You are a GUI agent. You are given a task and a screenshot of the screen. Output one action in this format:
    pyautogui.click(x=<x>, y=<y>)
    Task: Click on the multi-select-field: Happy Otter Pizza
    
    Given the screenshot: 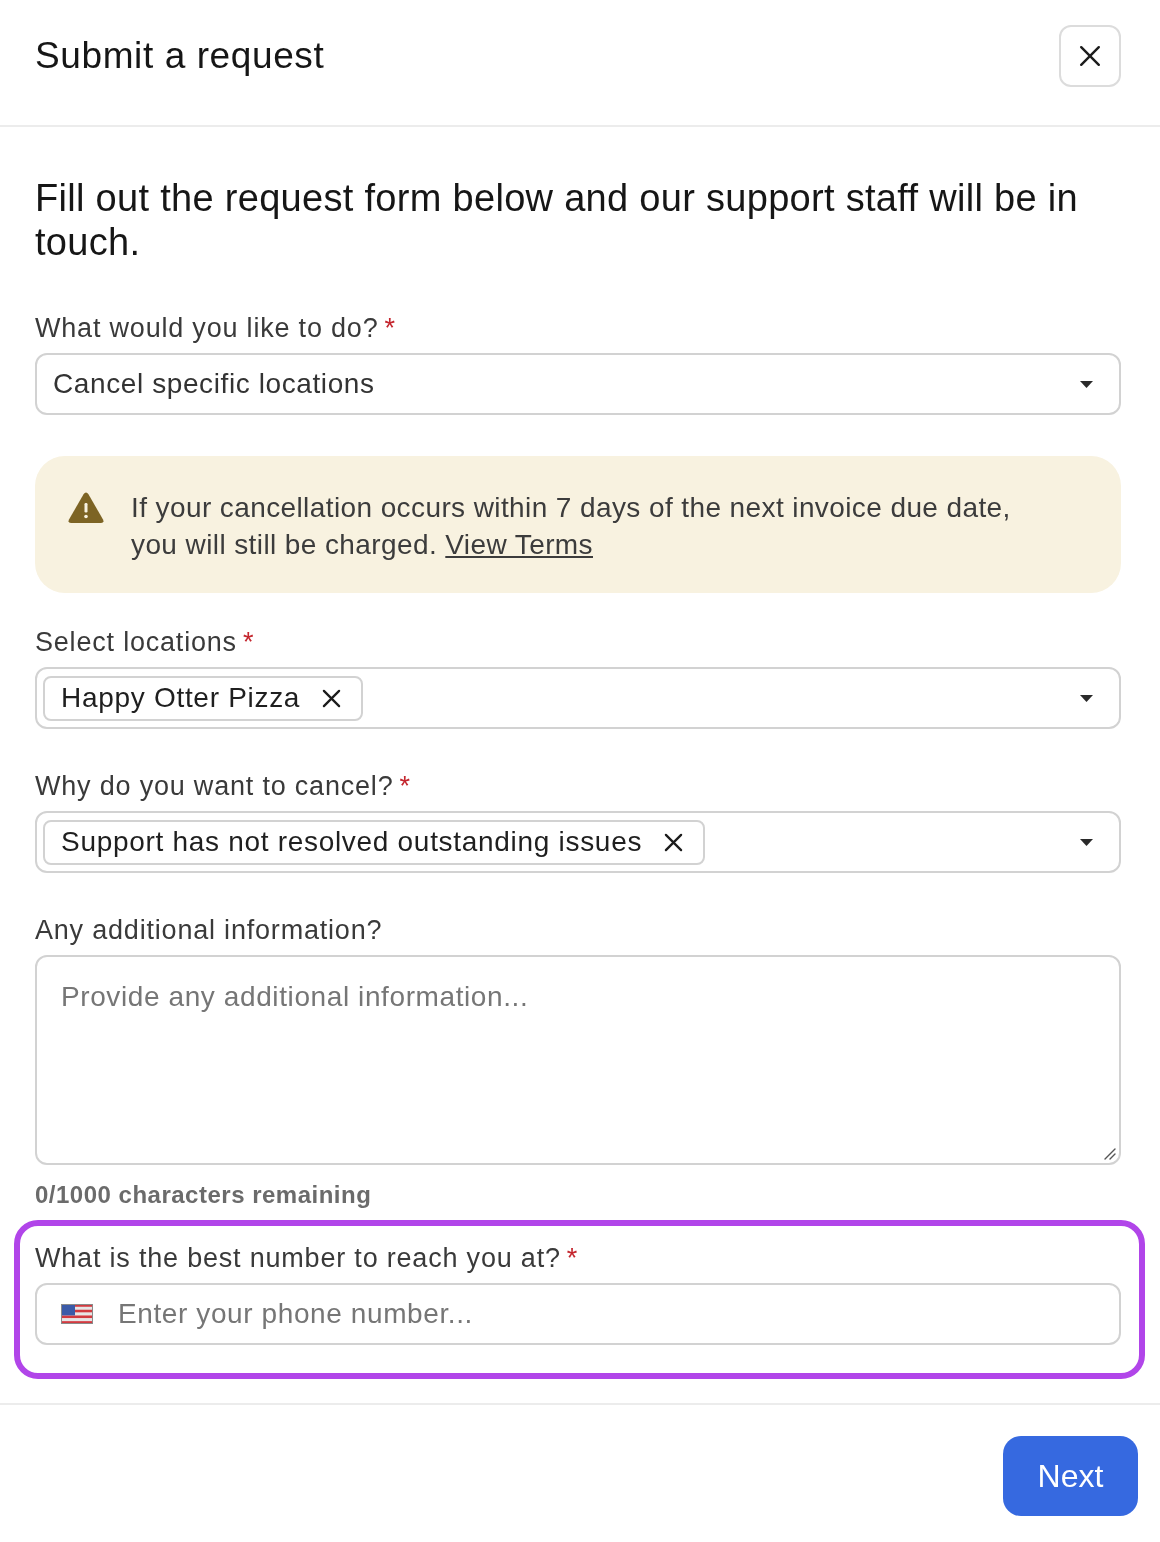 What is the action you would take?
    pyautogui.click(x=578, y=698)
    